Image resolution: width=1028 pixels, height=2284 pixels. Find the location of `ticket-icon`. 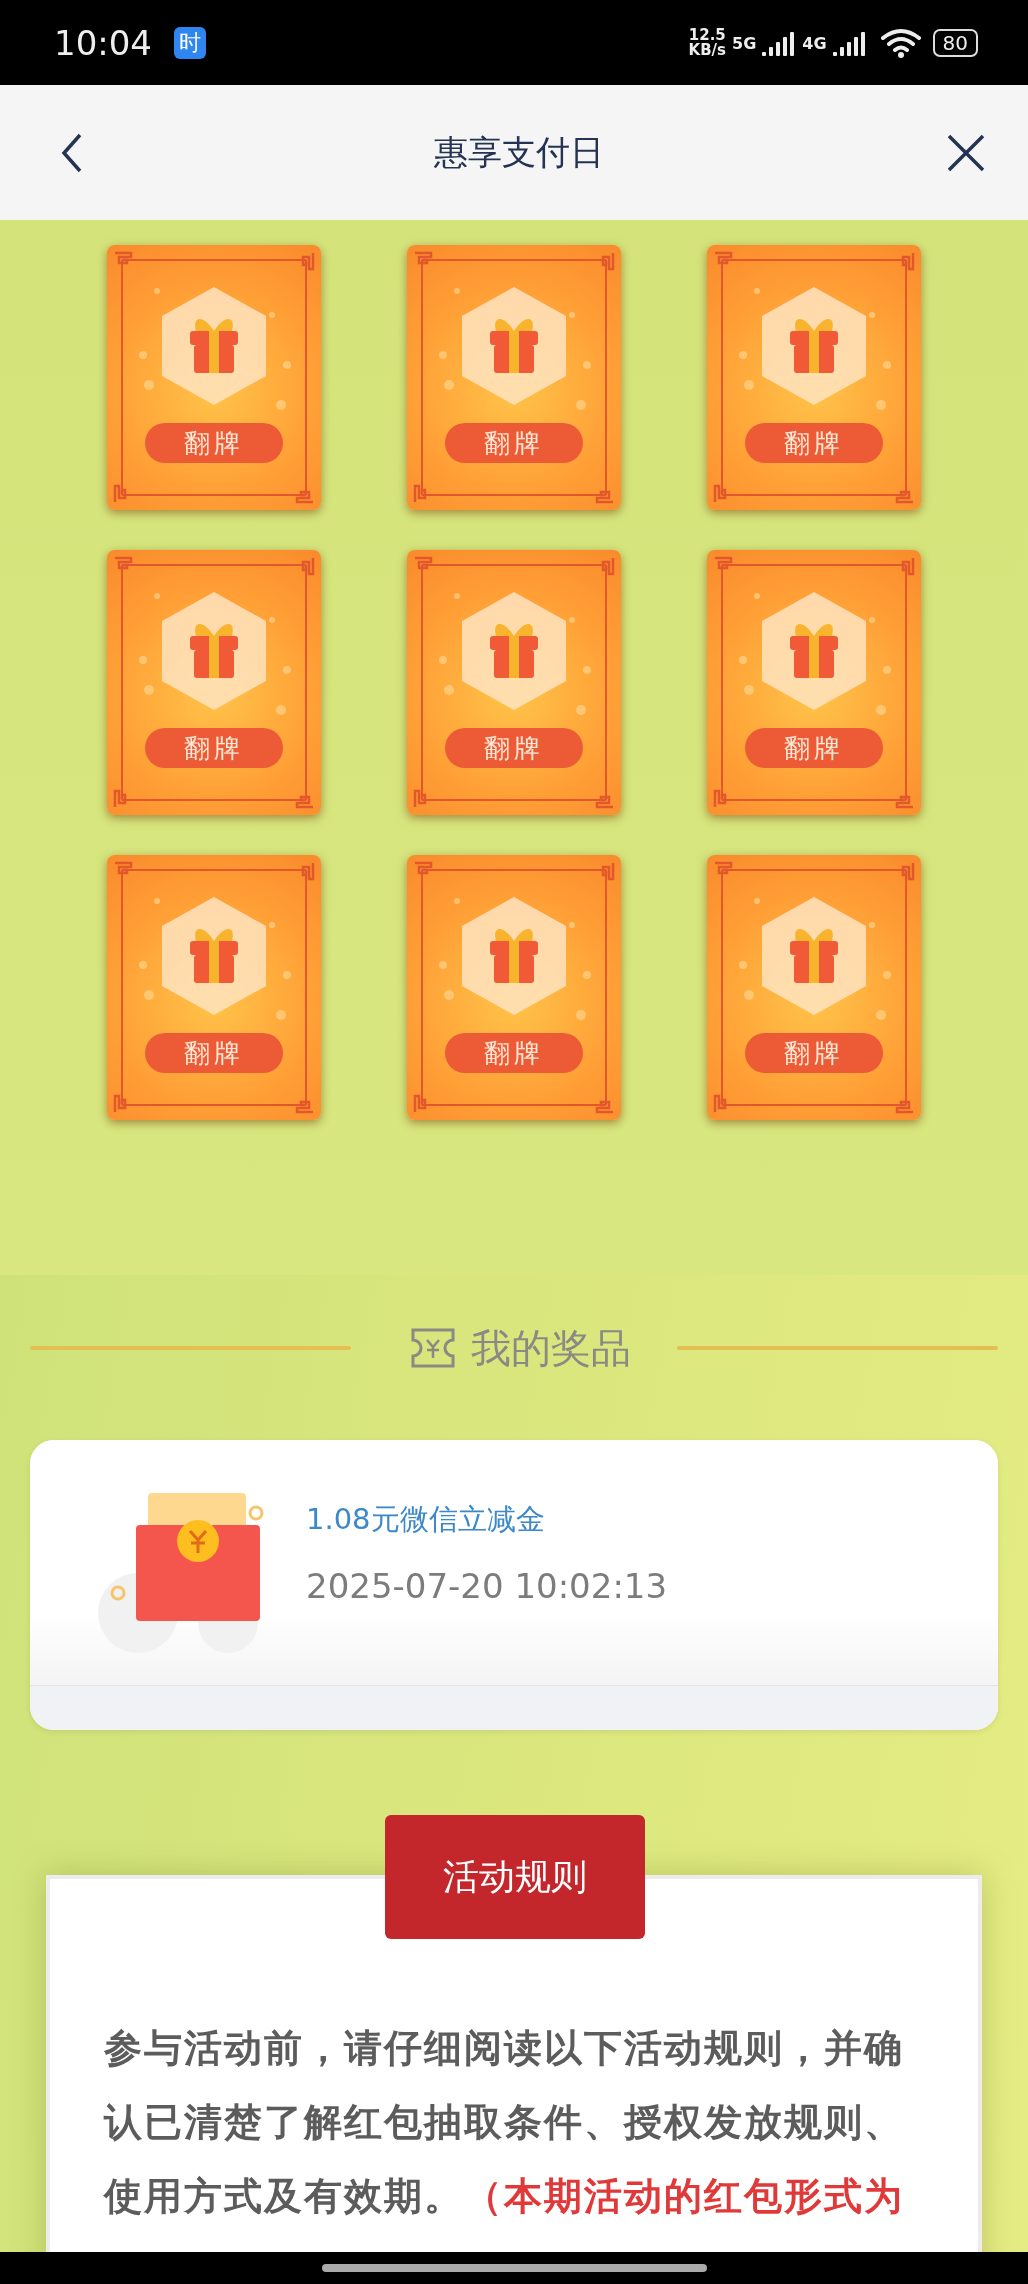

ticket-icon is located at coordinates (433, 1348).